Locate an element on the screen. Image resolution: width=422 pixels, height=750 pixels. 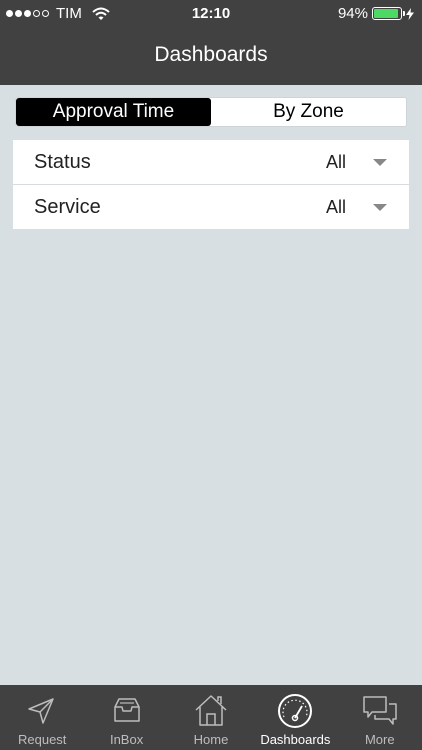
battery-percent: 94% is located at coordinates (352, 13).